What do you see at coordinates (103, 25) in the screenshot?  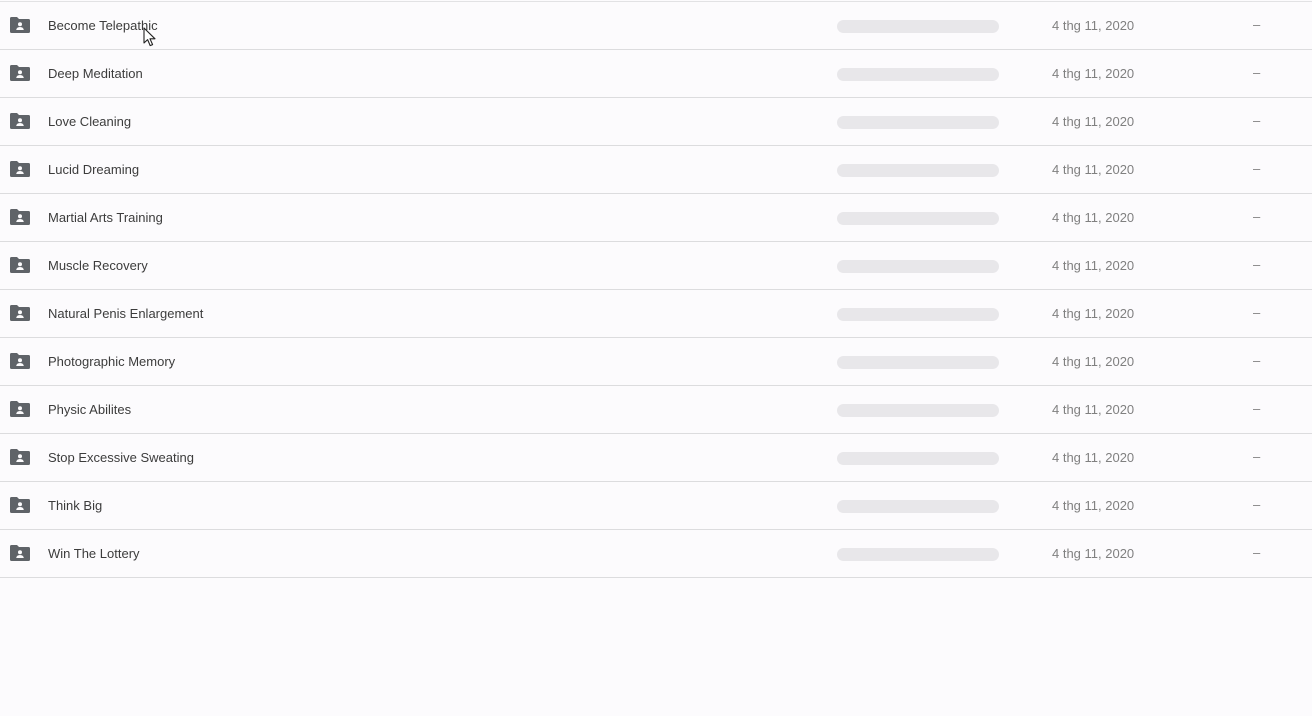 I see `file-name: Become Telepathic` at bounding box center [103, 25].